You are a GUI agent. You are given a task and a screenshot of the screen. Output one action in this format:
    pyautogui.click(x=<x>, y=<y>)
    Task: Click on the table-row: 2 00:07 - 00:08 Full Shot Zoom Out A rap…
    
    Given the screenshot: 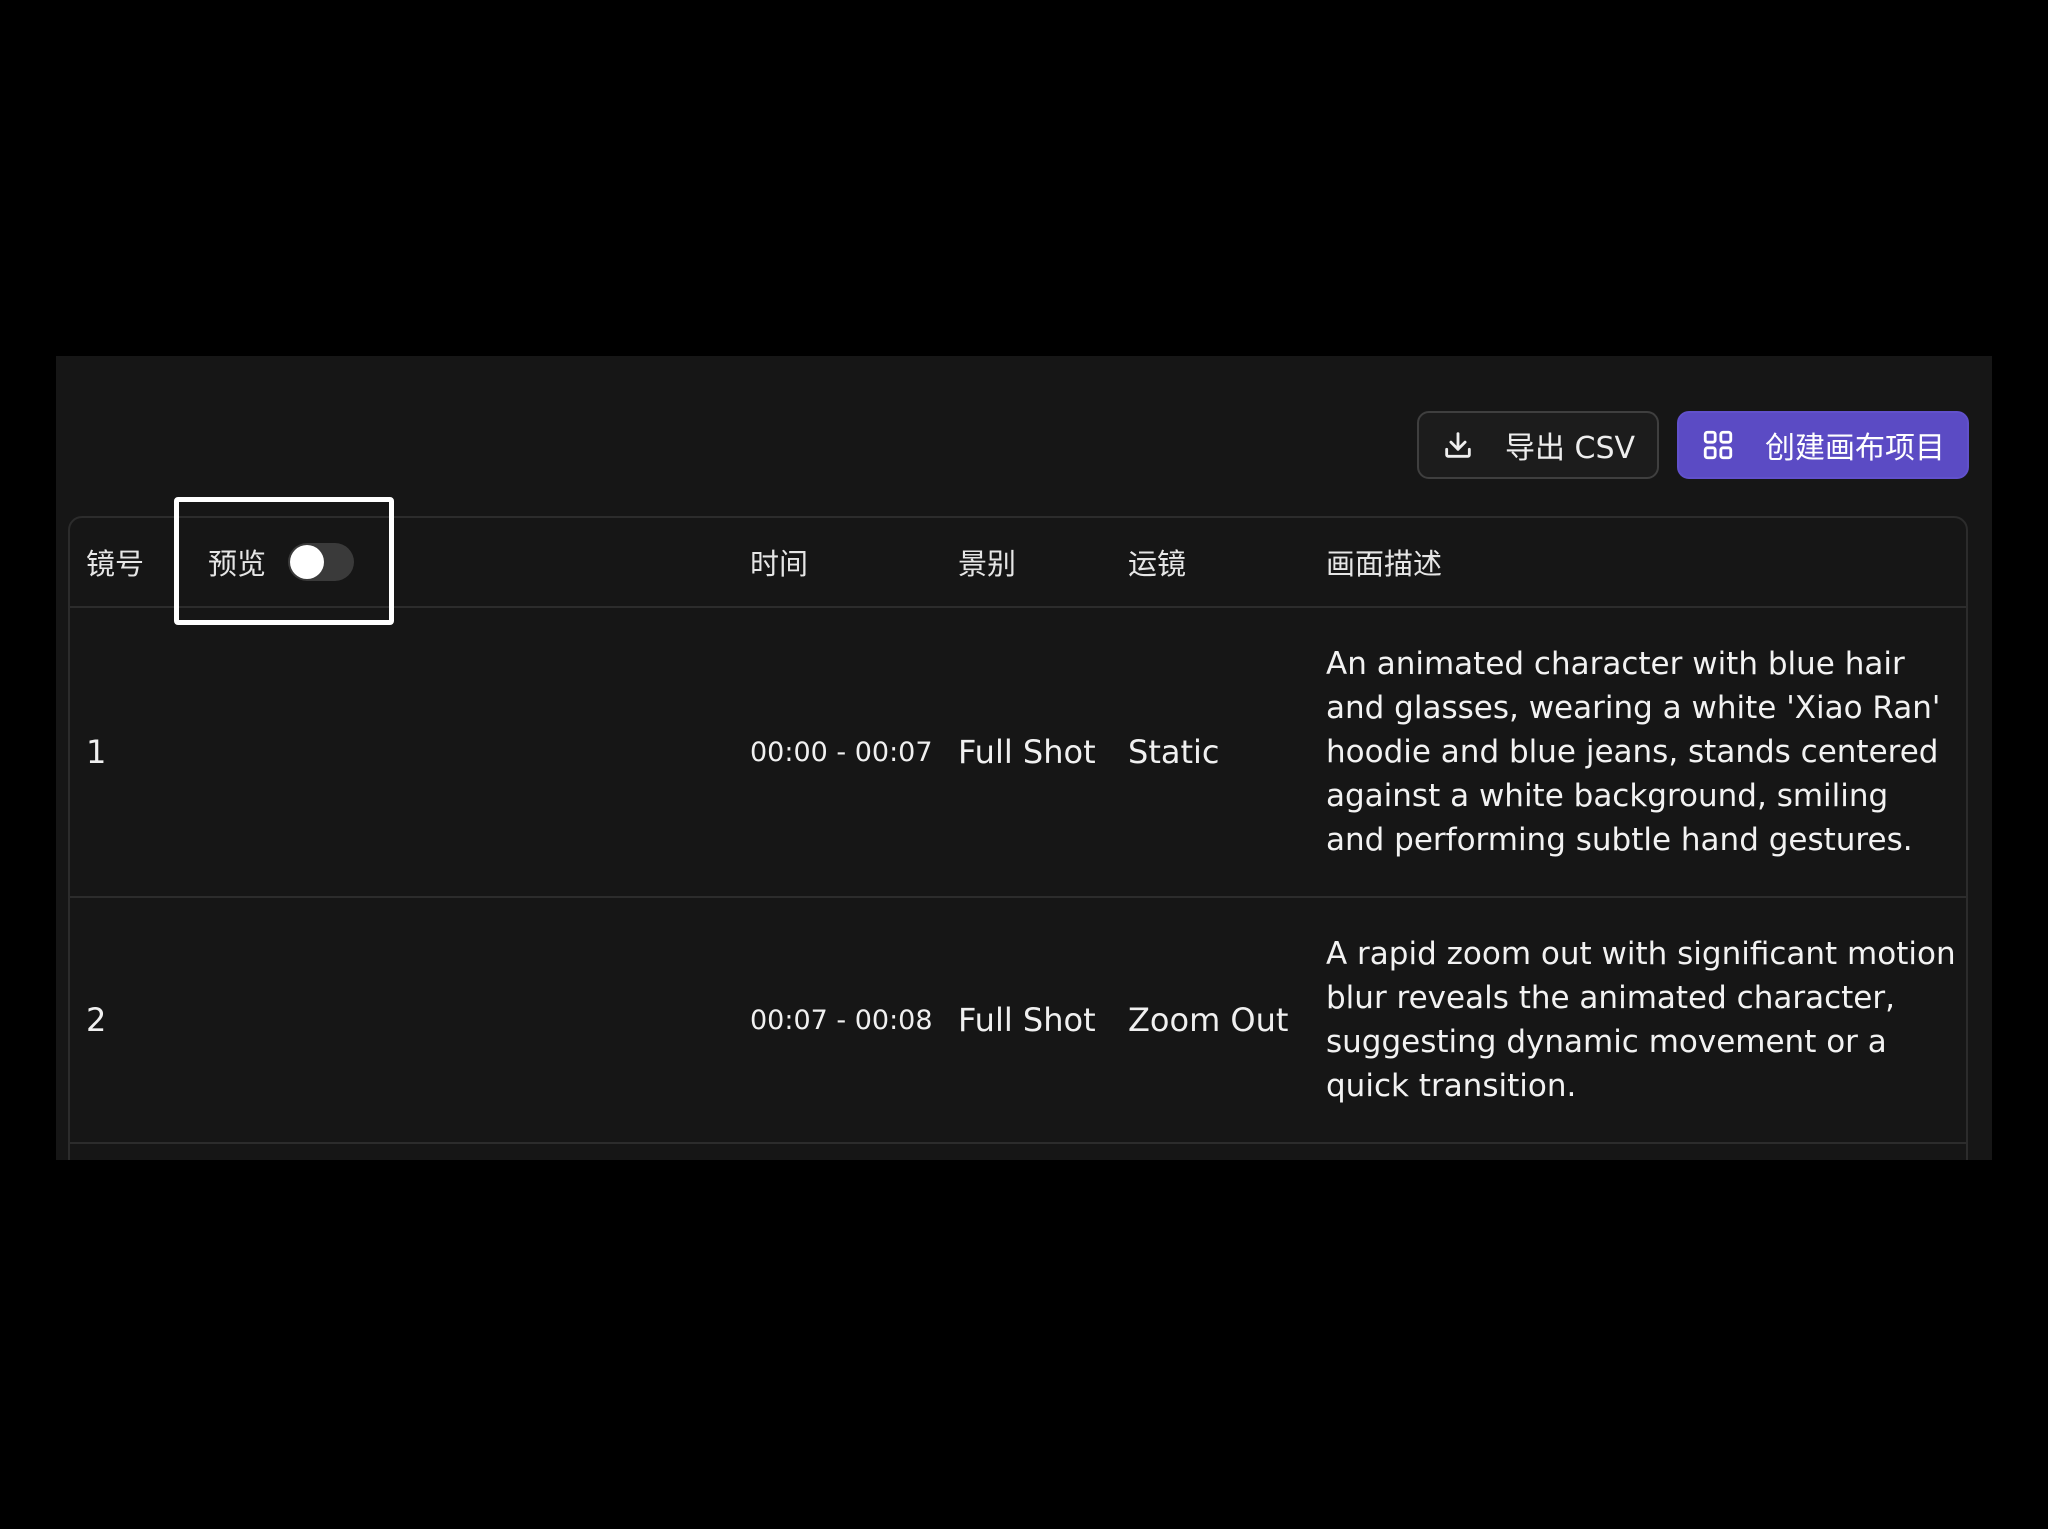 What is the action you would take?
    pyautogui.click(x=1018, y=1021)
    